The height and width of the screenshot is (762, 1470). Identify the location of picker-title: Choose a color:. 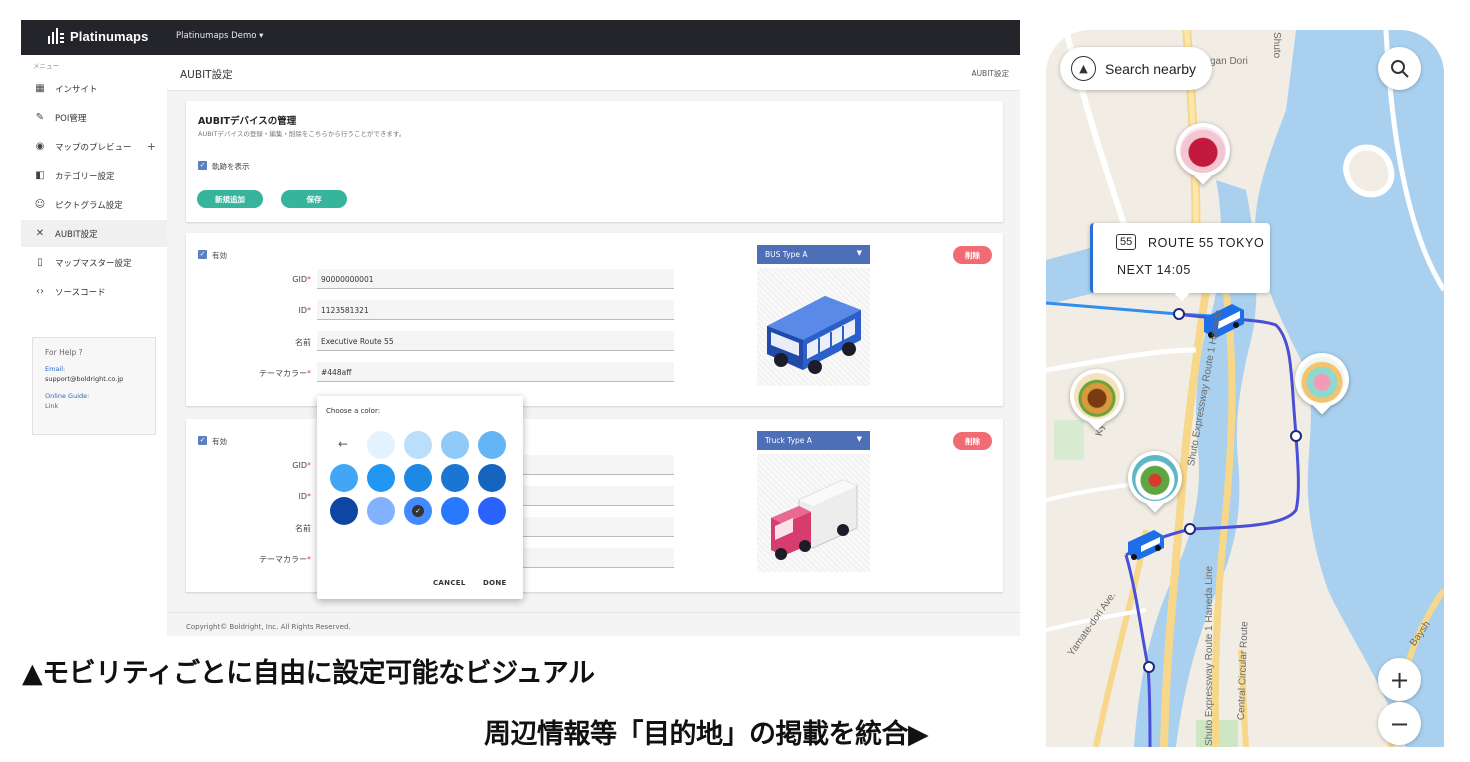
(353, 411).